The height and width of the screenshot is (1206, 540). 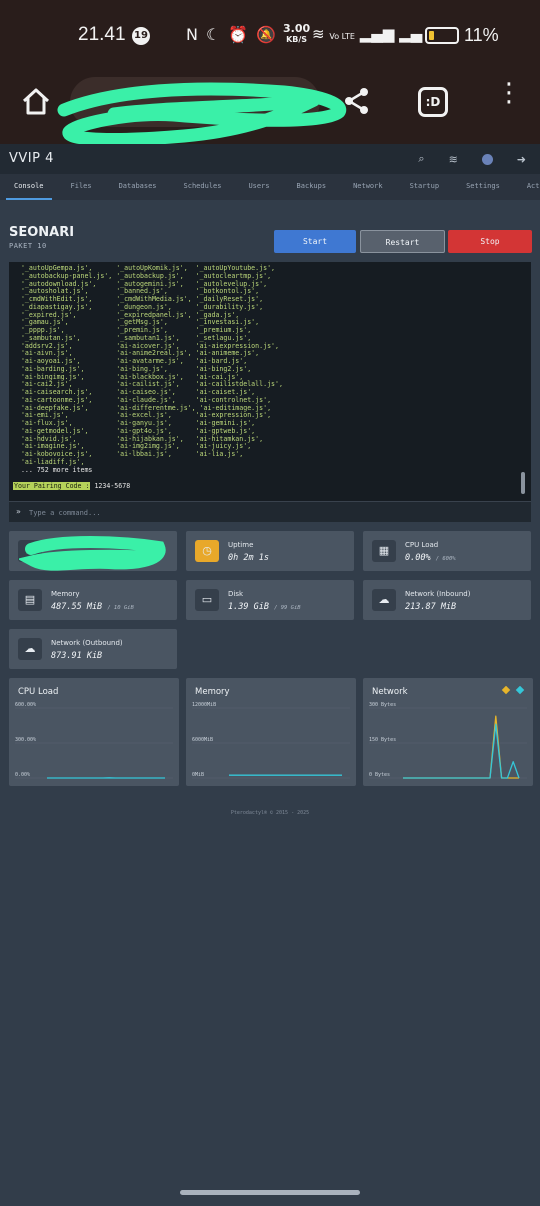 I want to click on restart-button: Restart, so click(x=402, y=241).